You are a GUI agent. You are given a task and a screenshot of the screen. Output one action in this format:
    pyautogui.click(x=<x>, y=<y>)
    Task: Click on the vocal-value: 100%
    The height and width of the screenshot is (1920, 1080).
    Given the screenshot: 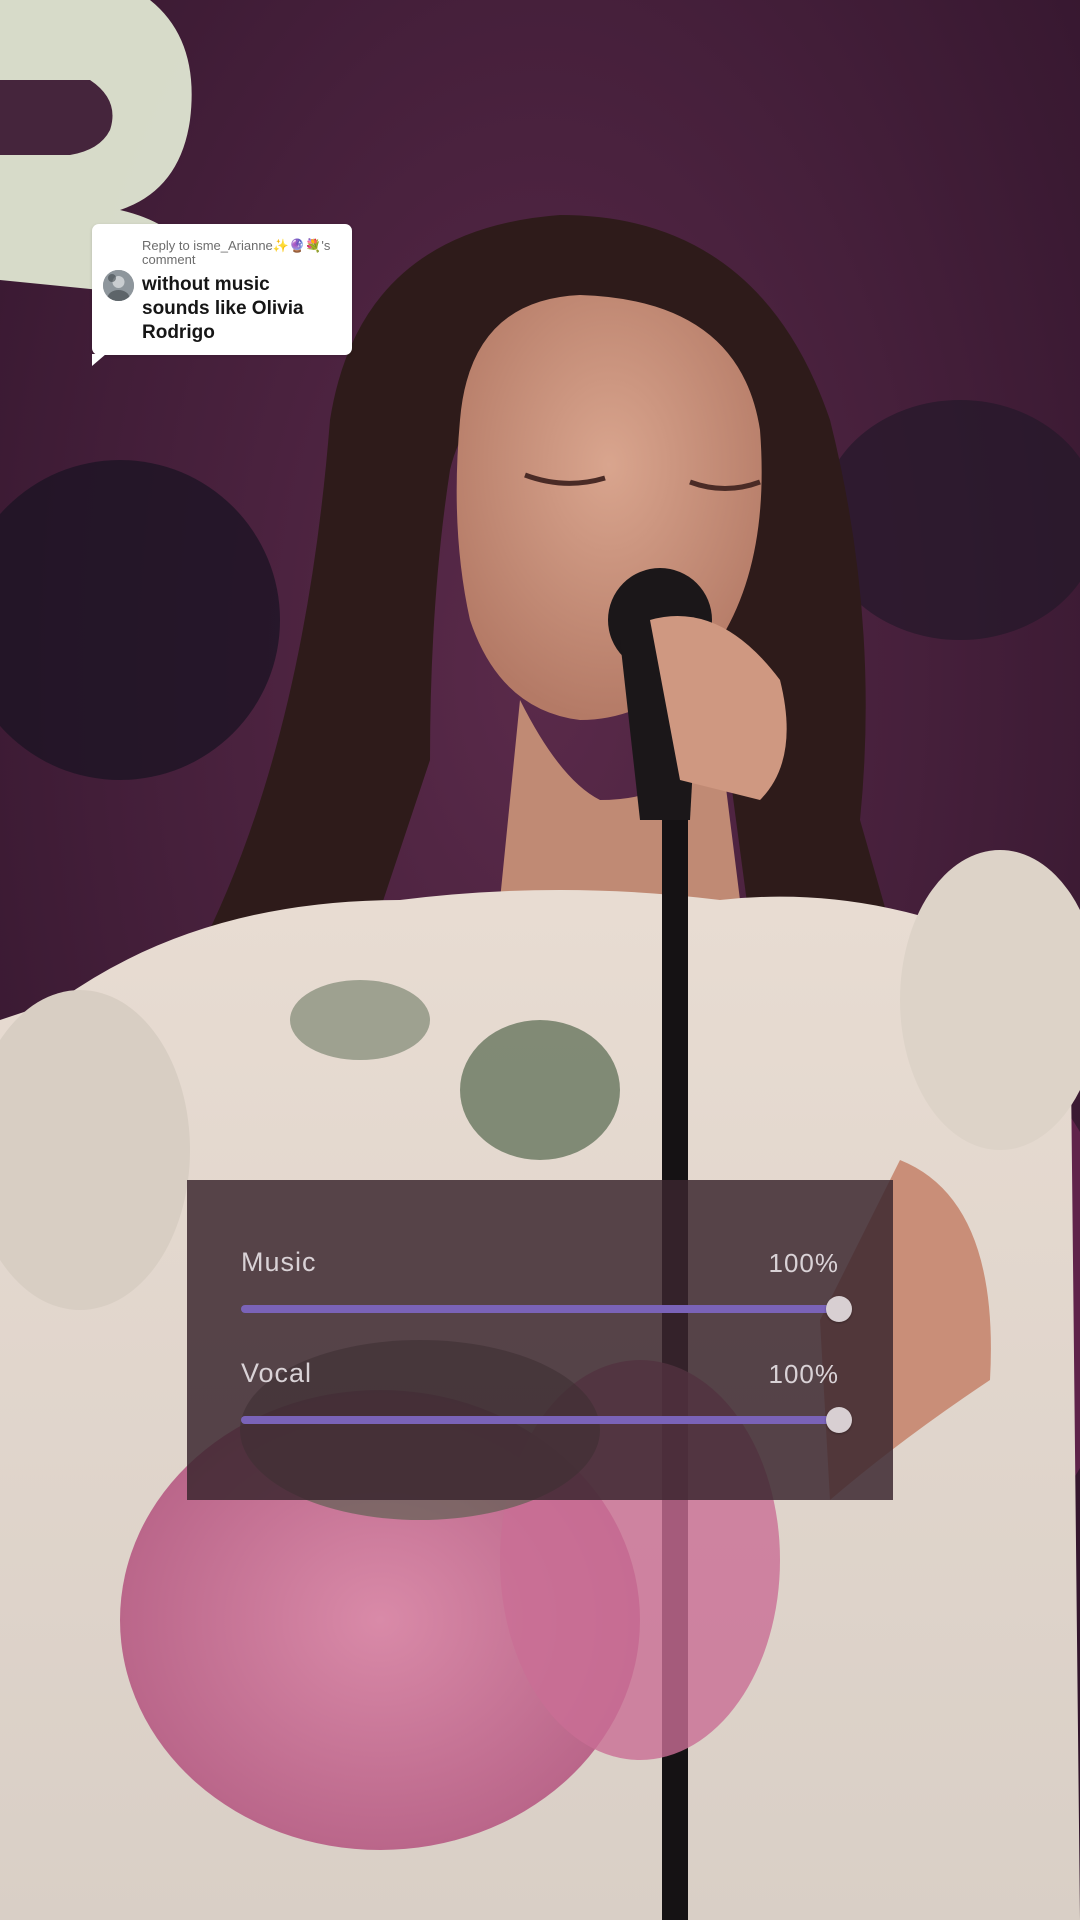 What is the action you would take?
    pyautogui.click(x=803, y=1374)
    